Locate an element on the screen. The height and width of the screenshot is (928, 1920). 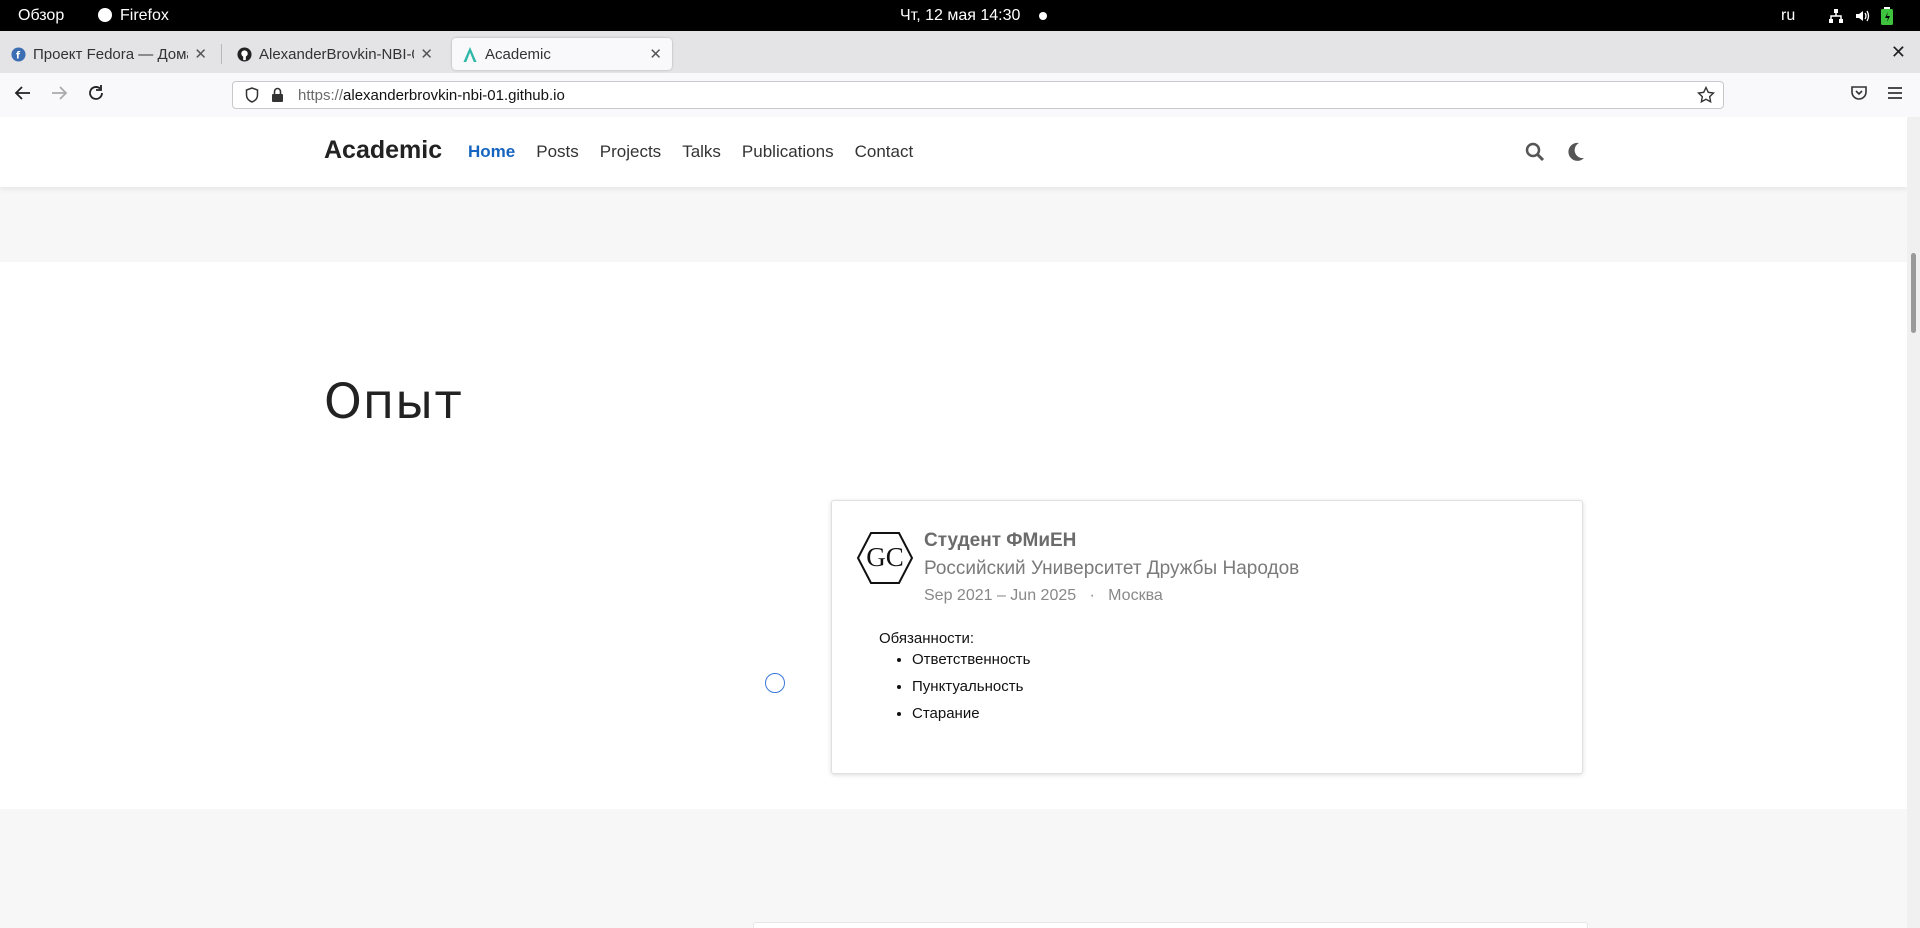
tab-title: Проект Fedora — Домашняя страница is located at coordinates (110, 54).